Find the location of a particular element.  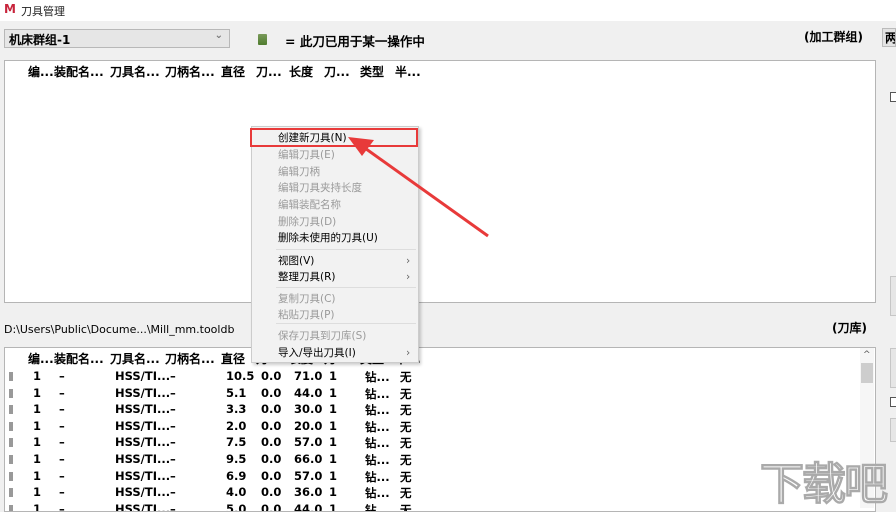

table-cell: 66.0 is located at coordinates (308, 459).